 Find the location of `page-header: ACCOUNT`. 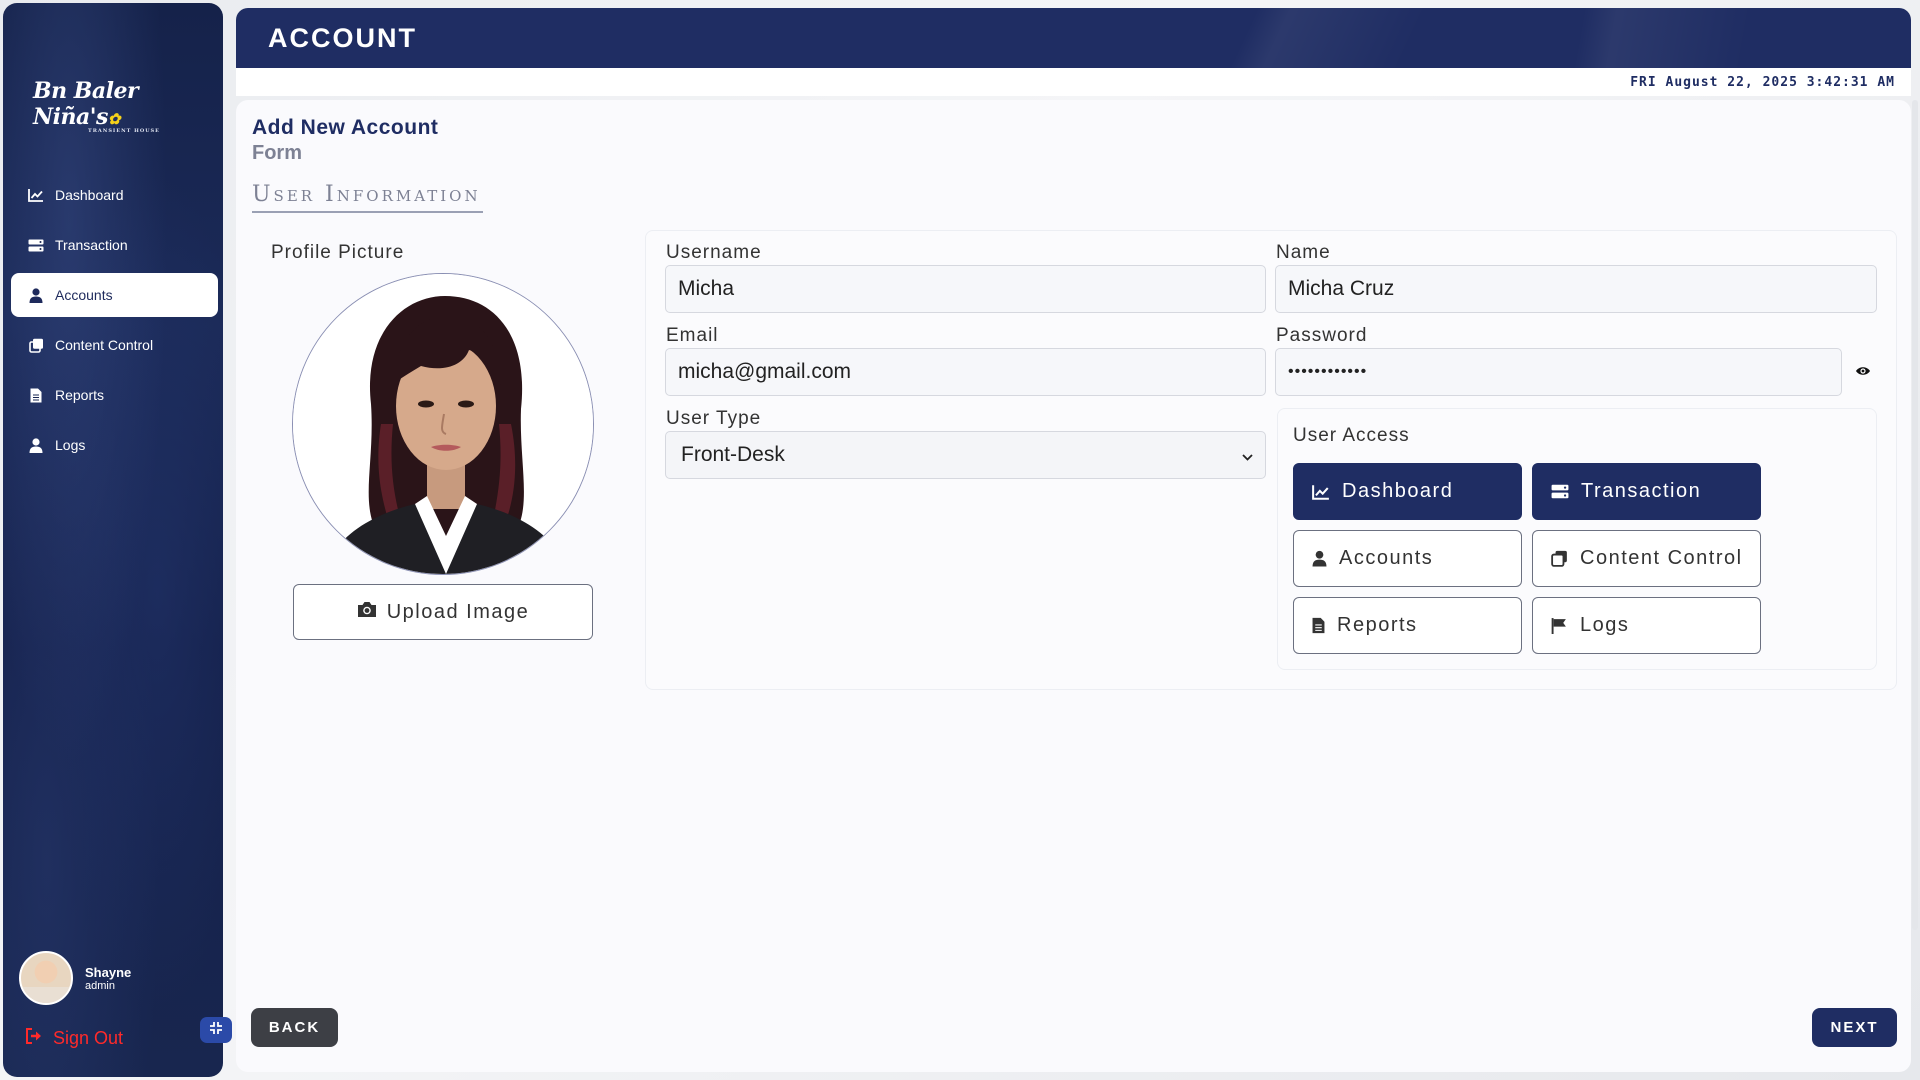

page-header: ACCOUNT is located at coordinates (1073, 38).